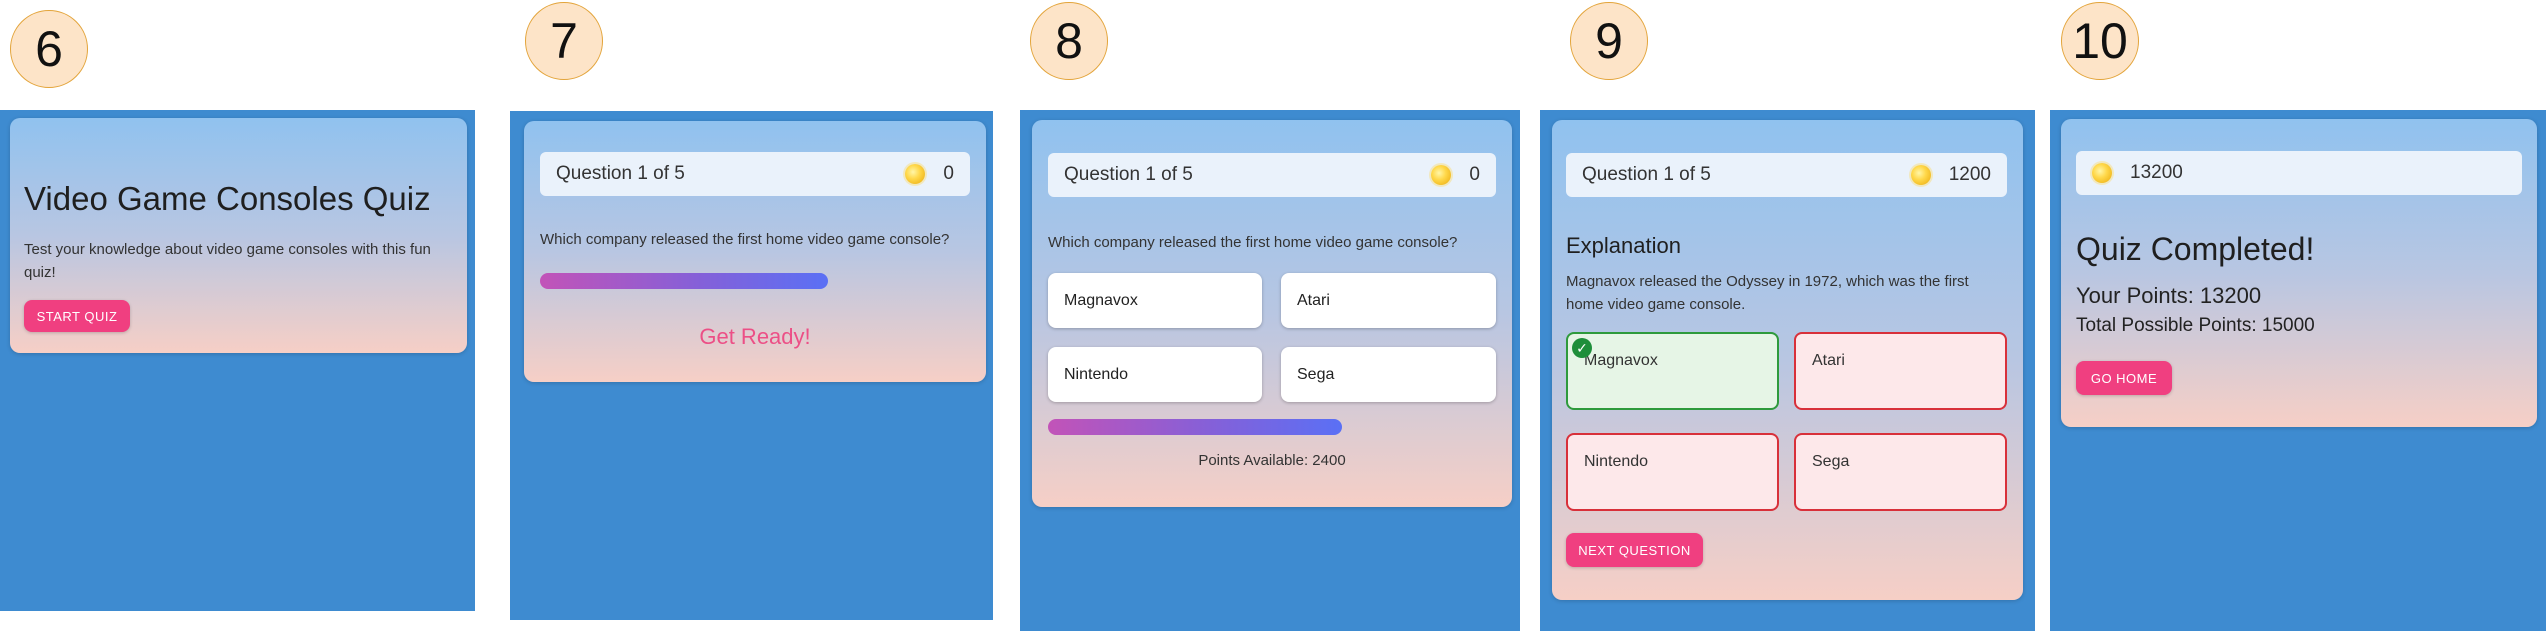 This screenshot has width=2546, height=631. What do you see at coordinates (1155, 300) in the screenshot?
I see `answer-option-magnavox: Magnavox` at bounding box center [1155, 300].